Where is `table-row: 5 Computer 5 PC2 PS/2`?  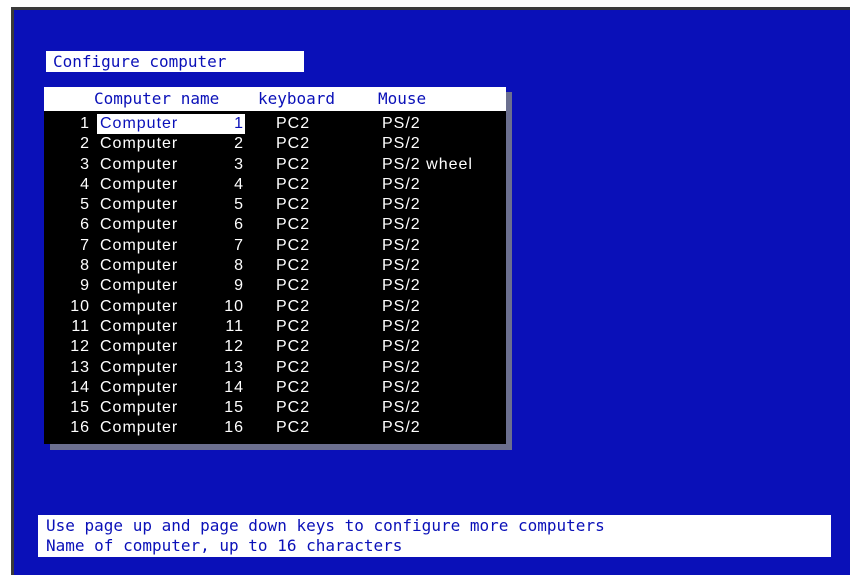
table-row: 5 Computer 5 PC2 PS/2 is located at coordinates (275, 205).